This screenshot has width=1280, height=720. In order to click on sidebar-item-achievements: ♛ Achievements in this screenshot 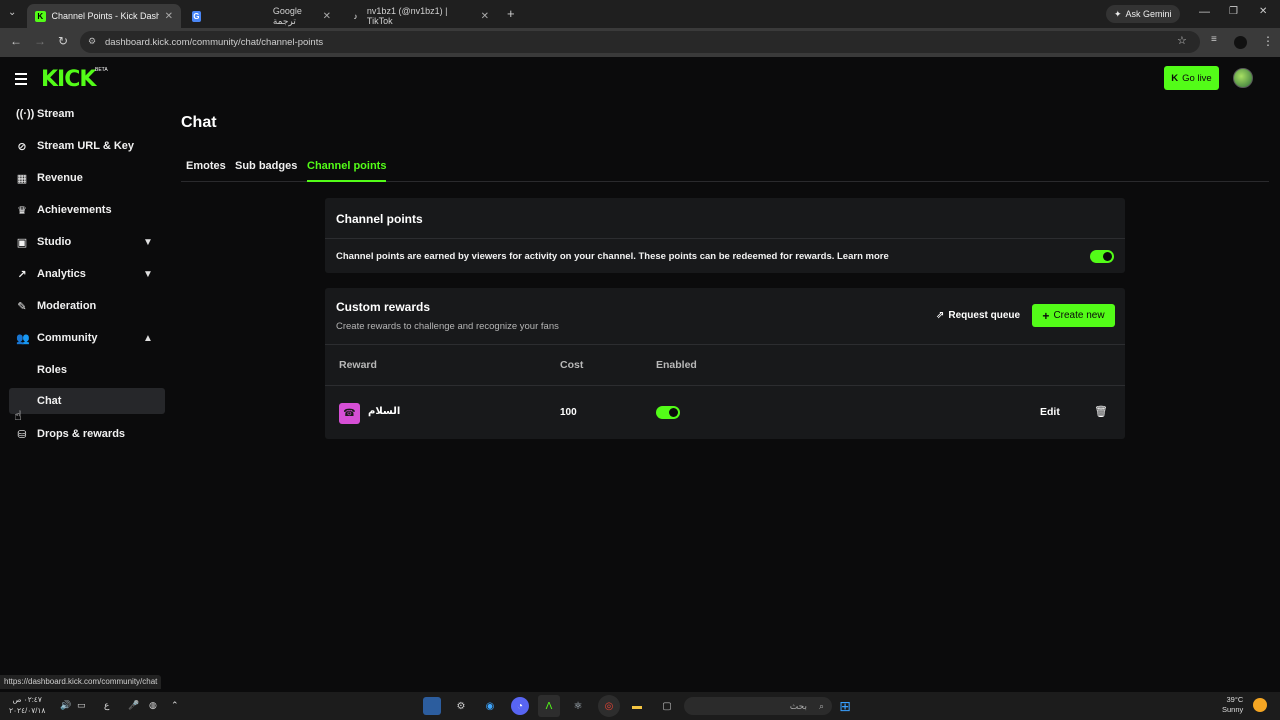, I will do `click(82, 210)`.